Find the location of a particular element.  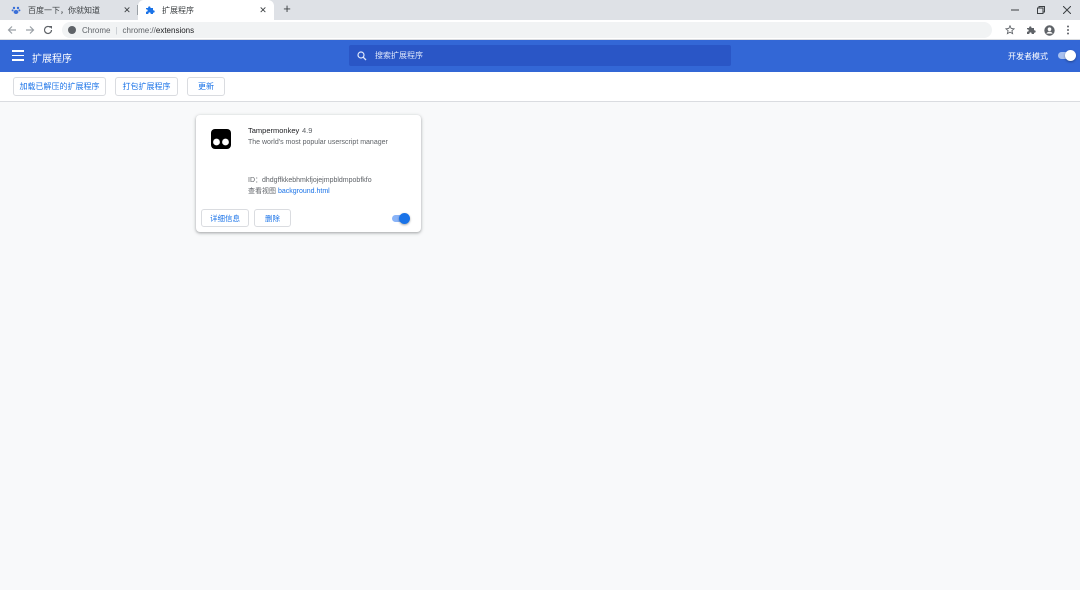

puzzle-icon is located at coordinates (150, 10).